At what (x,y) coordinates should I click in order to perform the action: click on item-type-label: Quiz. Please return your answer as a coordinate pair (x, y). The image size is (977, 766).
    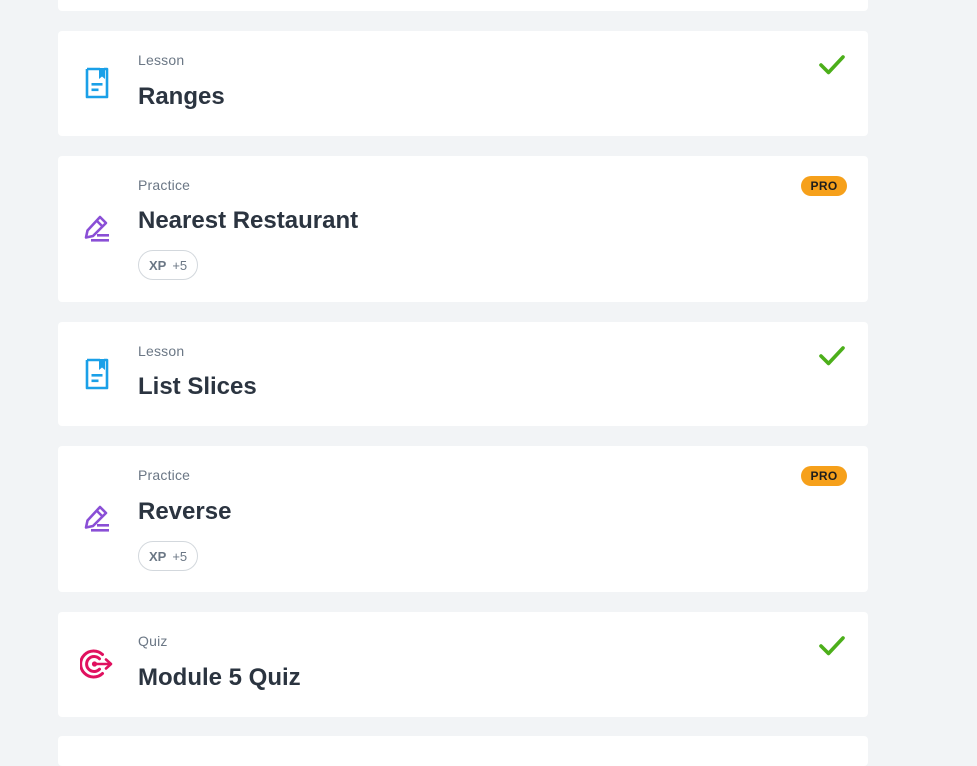
    Looking at the image, I should click on (153, 641).